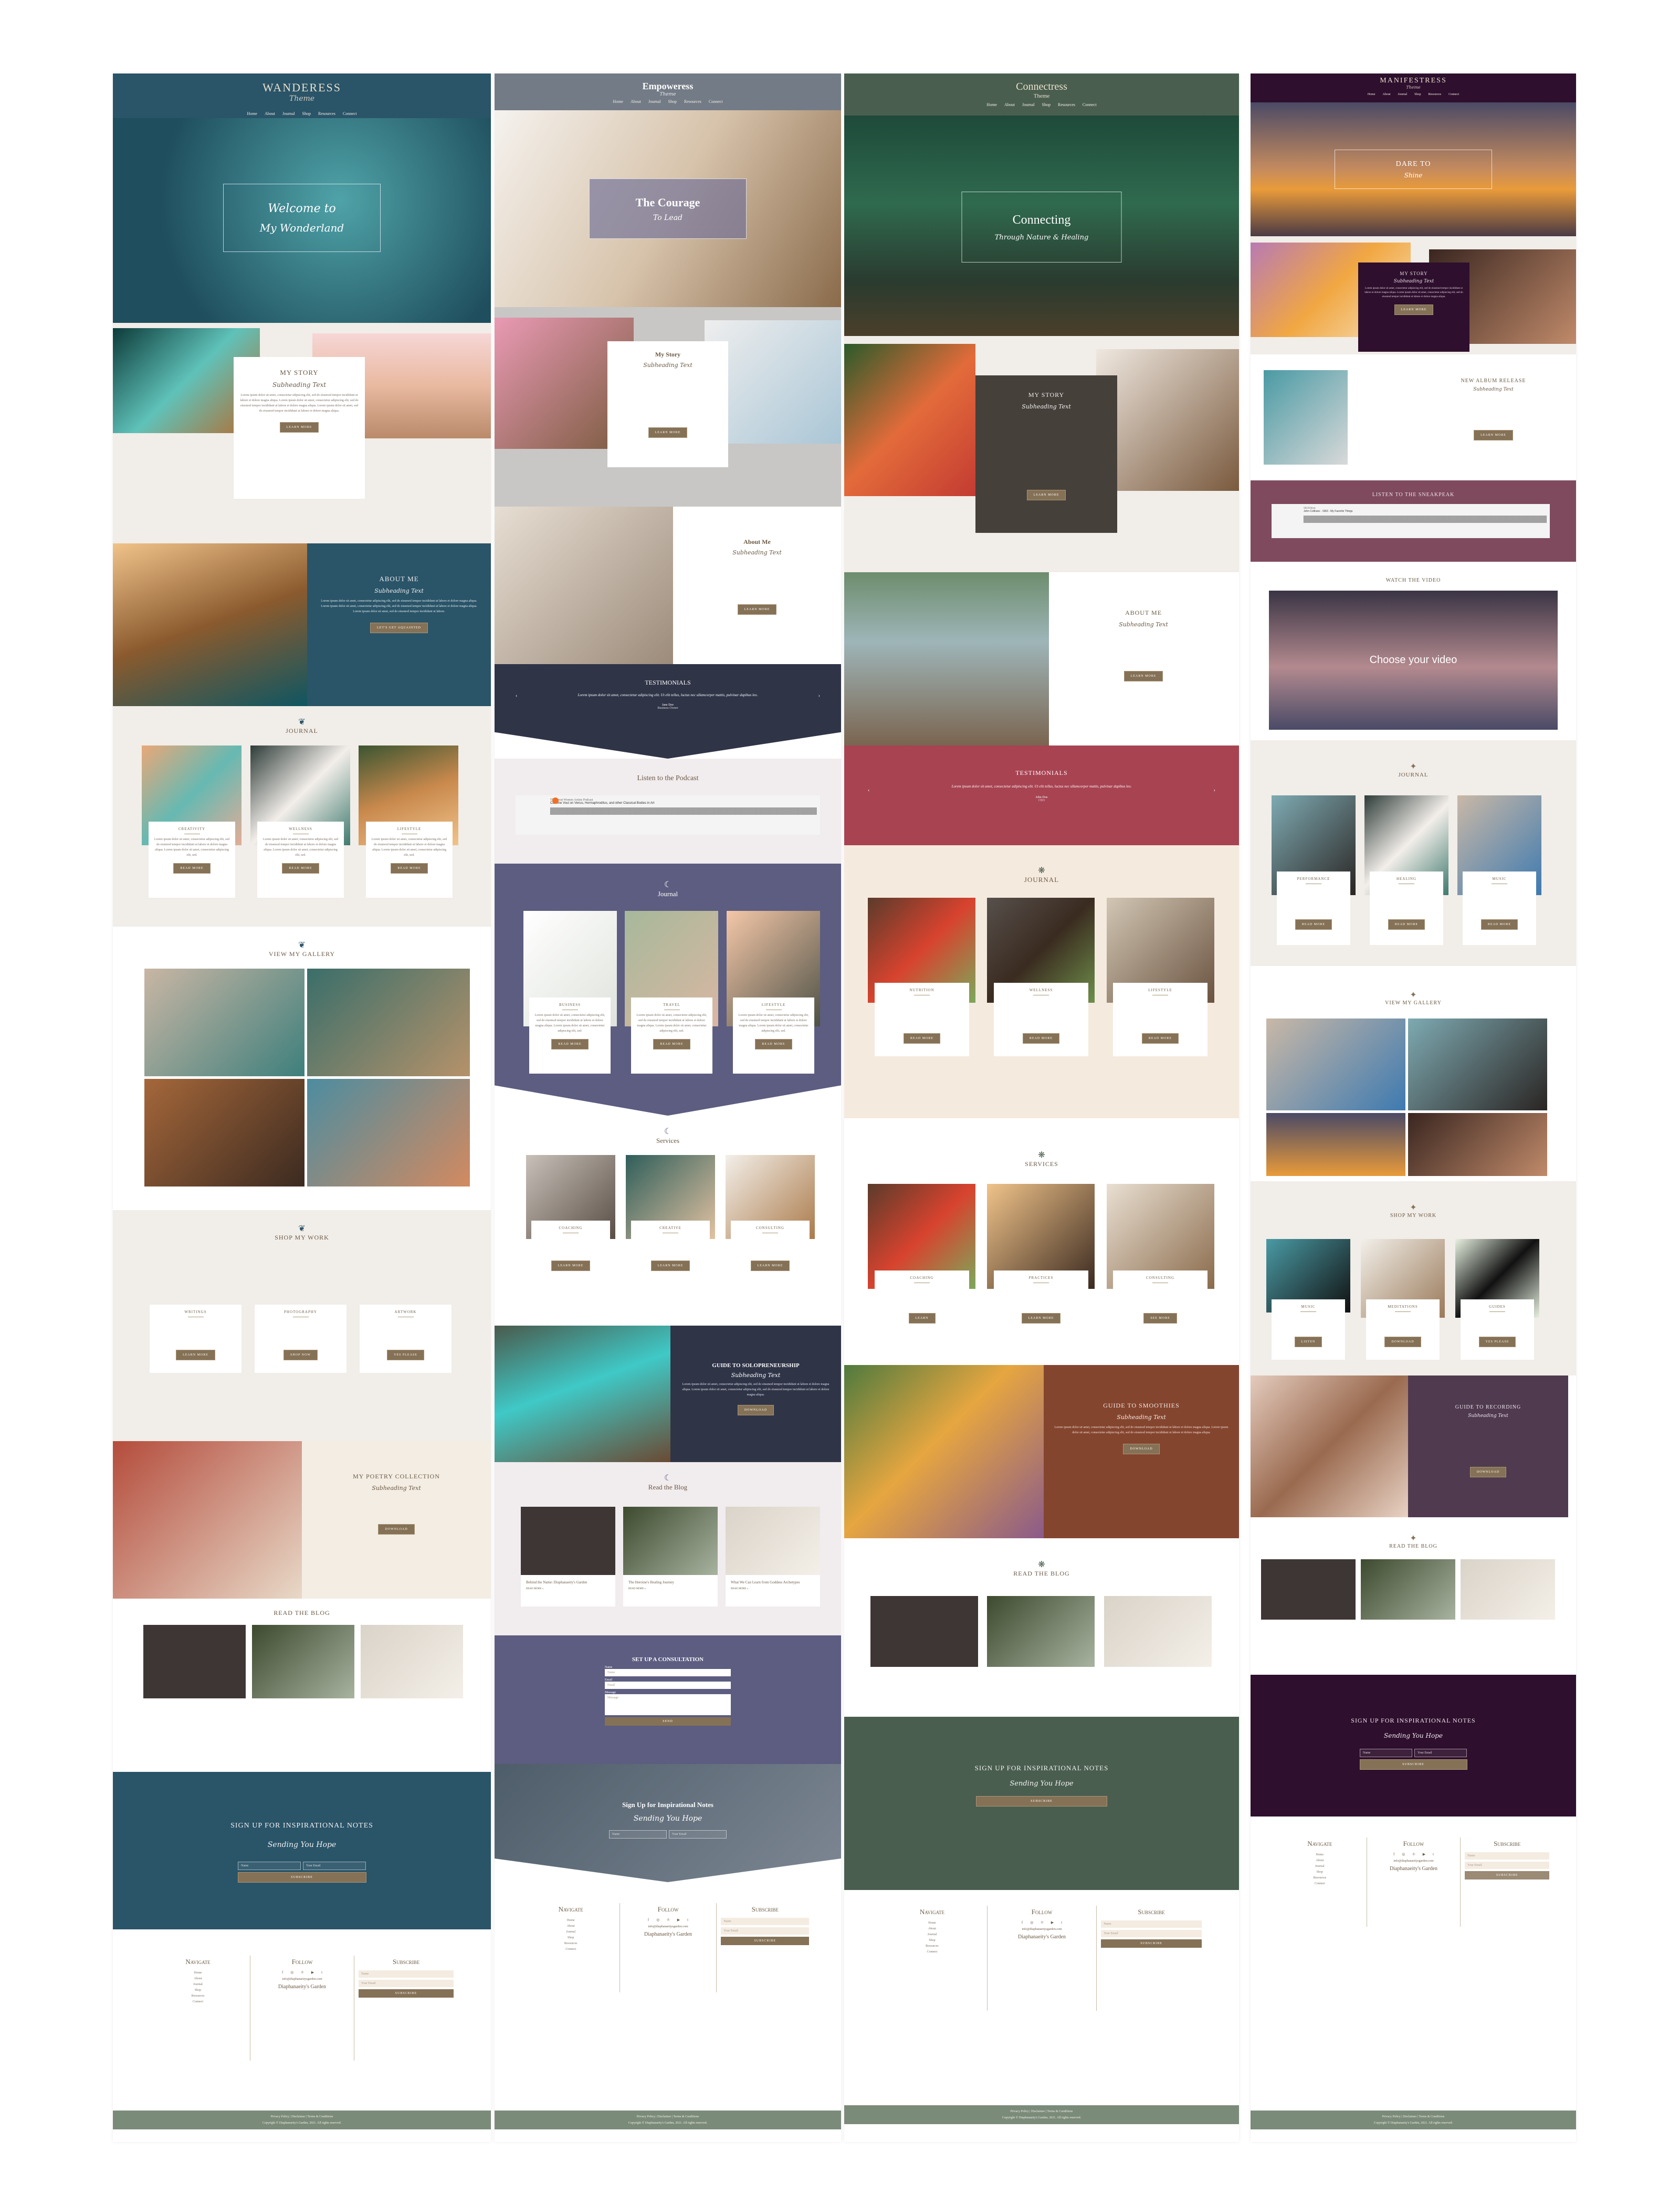  What do you see at coordinates (638, 1834) in the screenshot?
I see `name-input: Name` at bounding box center [638, 1834].